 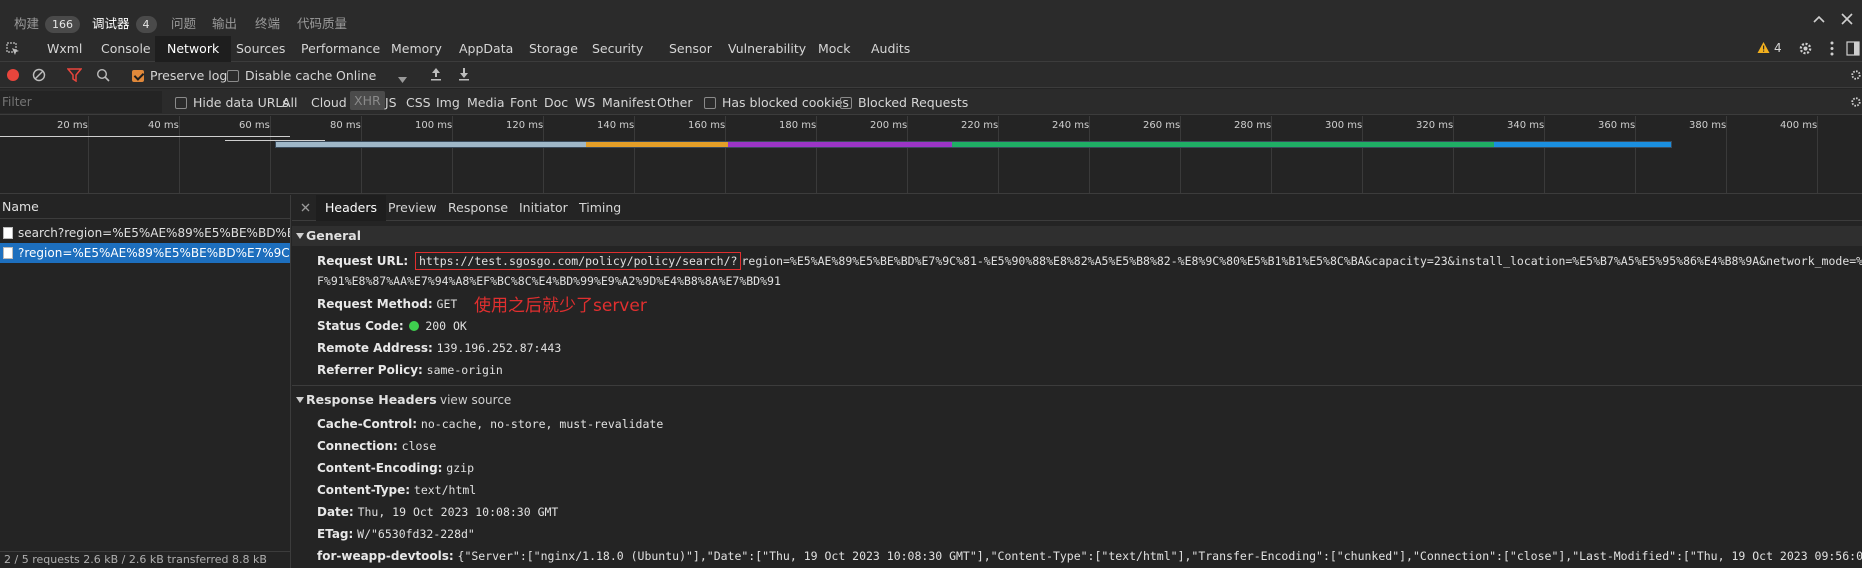 What do you see at coordinates (1777, 48) in the screenshot?
I see `warning-count: 4` at bounding box center [1777, 48].